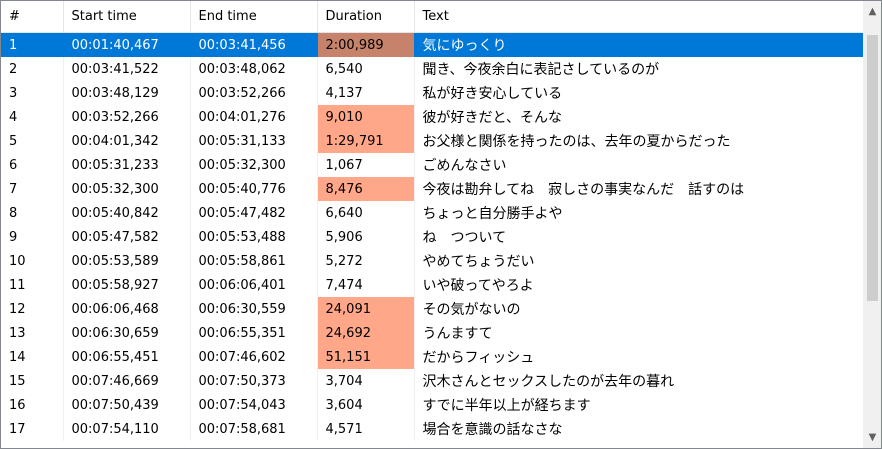 The height and width of the screenshot is (449, 882). What do you see at coordinates (254, 285) in the screenshot?
I see `end-time-cell: 00:06:06,401` at bounding box center [254, 285].